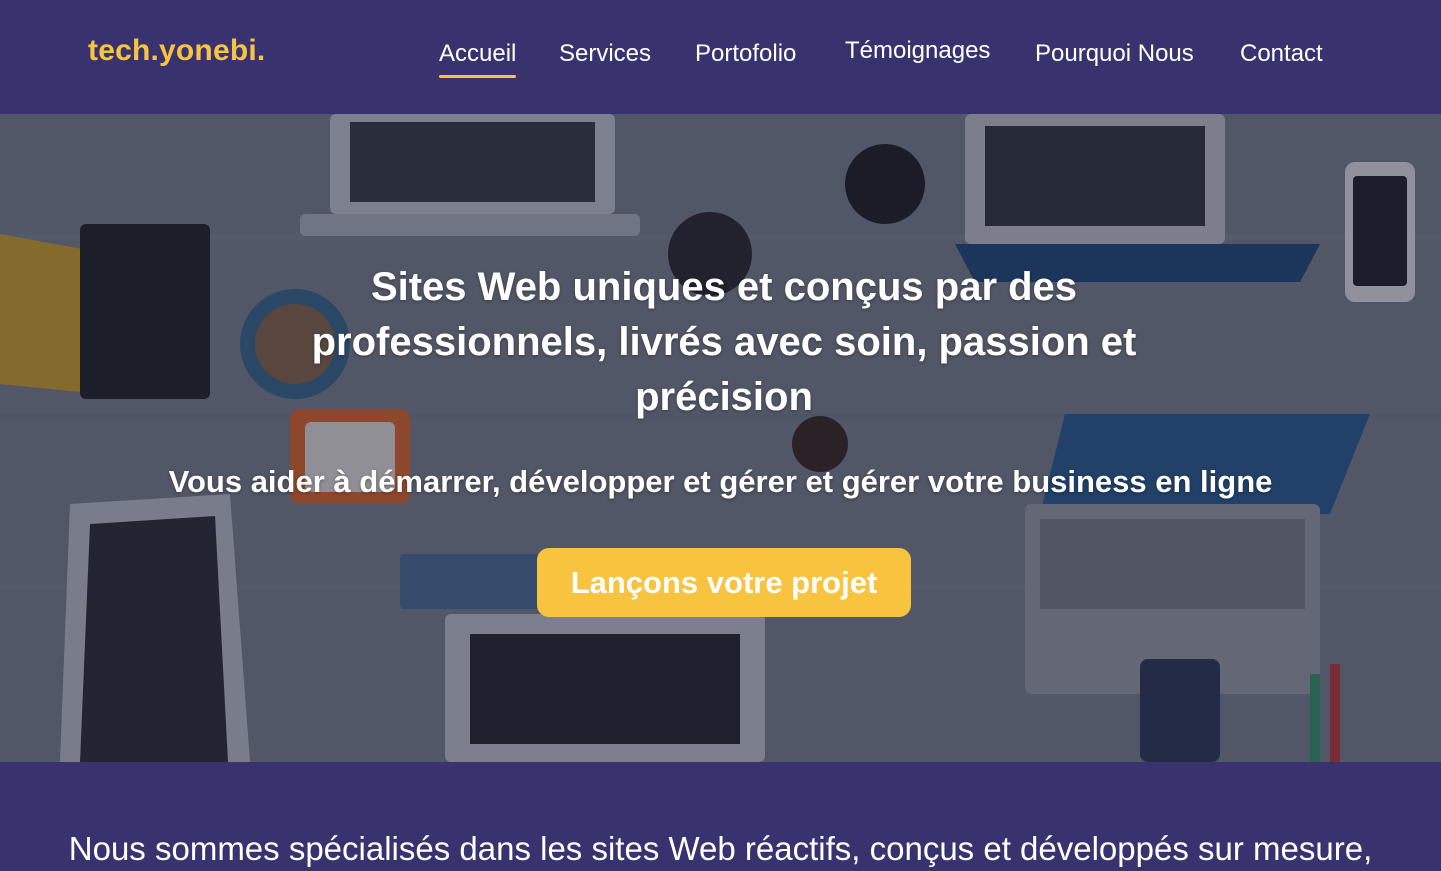 The width and height of the screenshot is (1441, 871). Describe the element at coordinates (745, 54) in the screenshot. I see `nav-item-portofolio: Portofolio` at that location.